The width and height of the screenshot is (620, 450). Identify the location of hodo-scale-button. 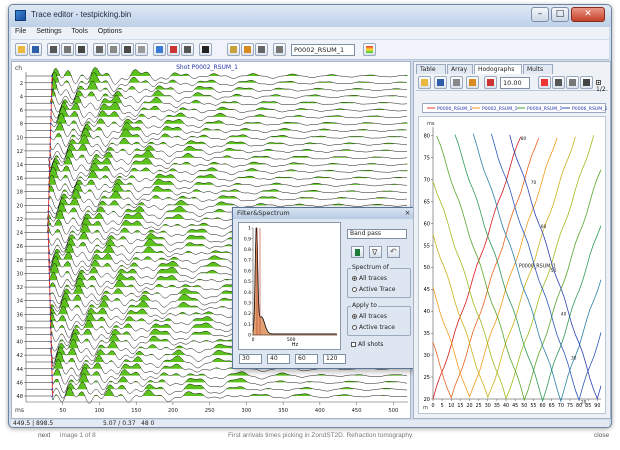
(558, 82).